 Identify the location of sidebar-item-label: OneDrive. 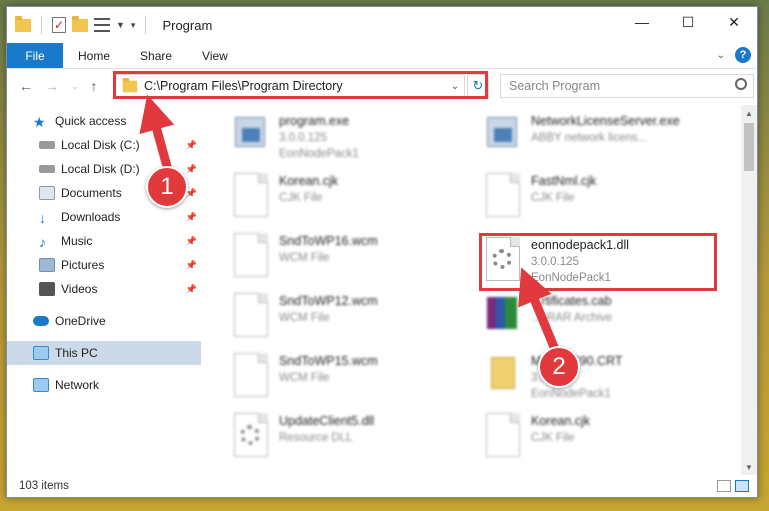
(80, 321).